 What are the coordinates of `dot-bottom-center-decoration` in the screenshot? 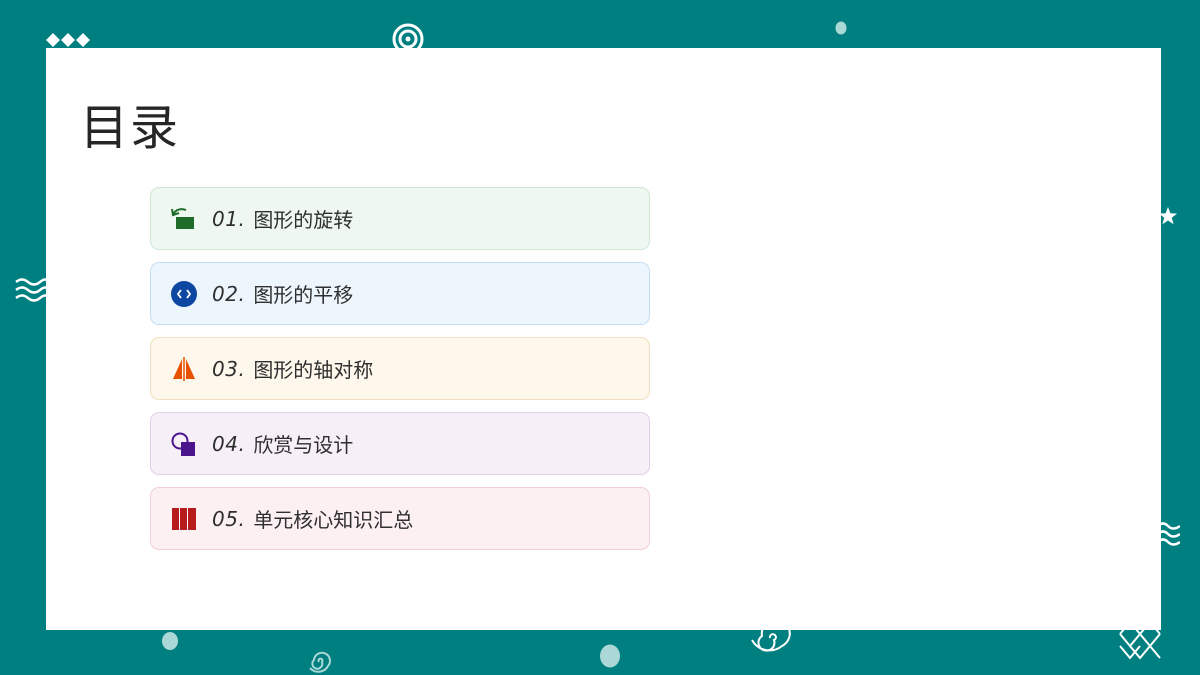 It's located at (610, 656).